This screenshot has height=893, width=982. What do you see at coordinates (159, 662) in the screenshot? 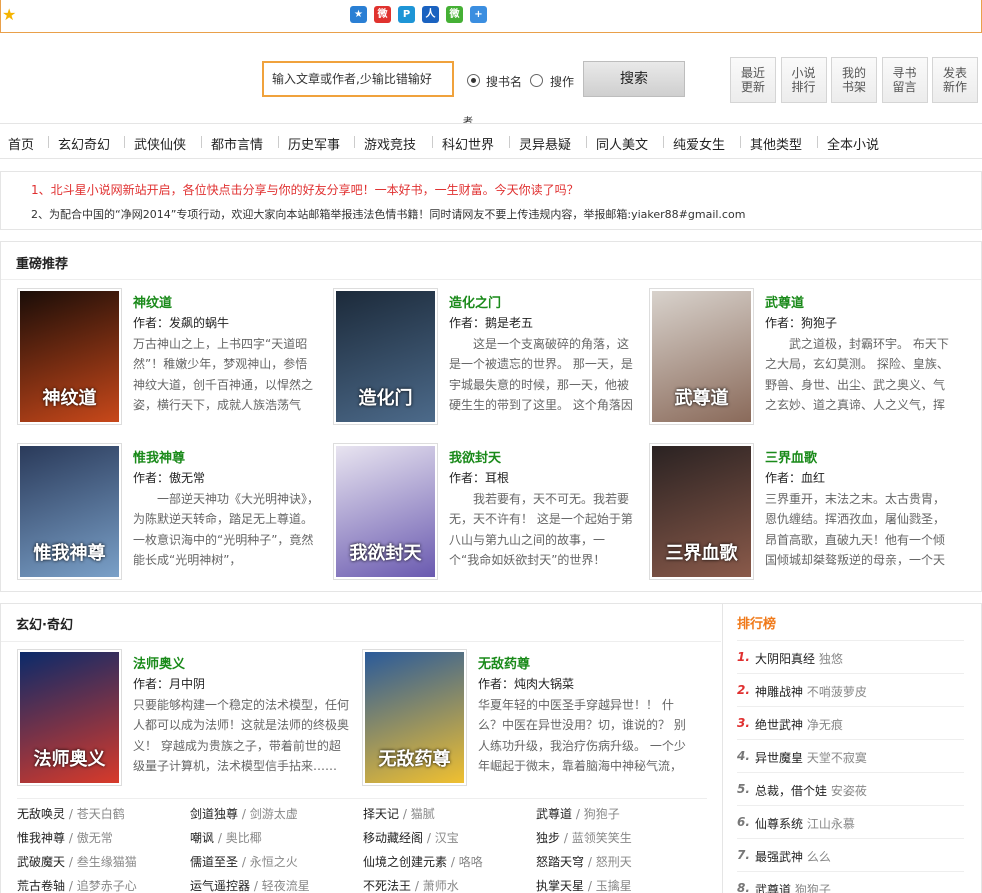
I see `fantasy-book-0-title: 法师奥义` at bounding box center [159, 662].